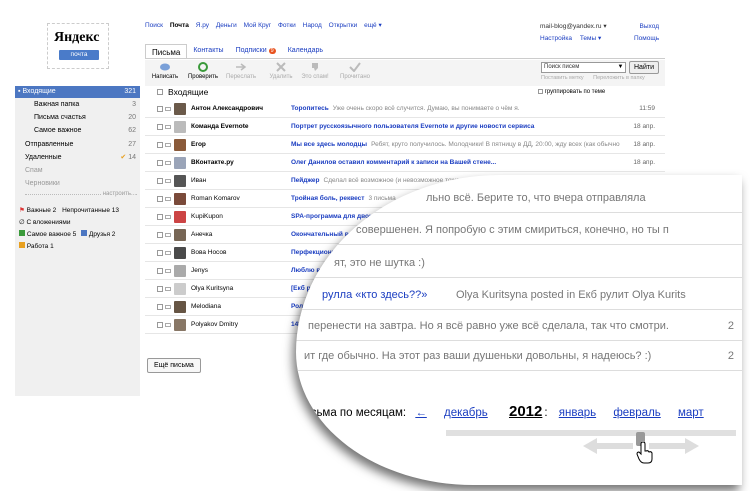 The image size is (750, 491). I want to click on zoom-row: ят, это не шутка :), so click(519, 263).